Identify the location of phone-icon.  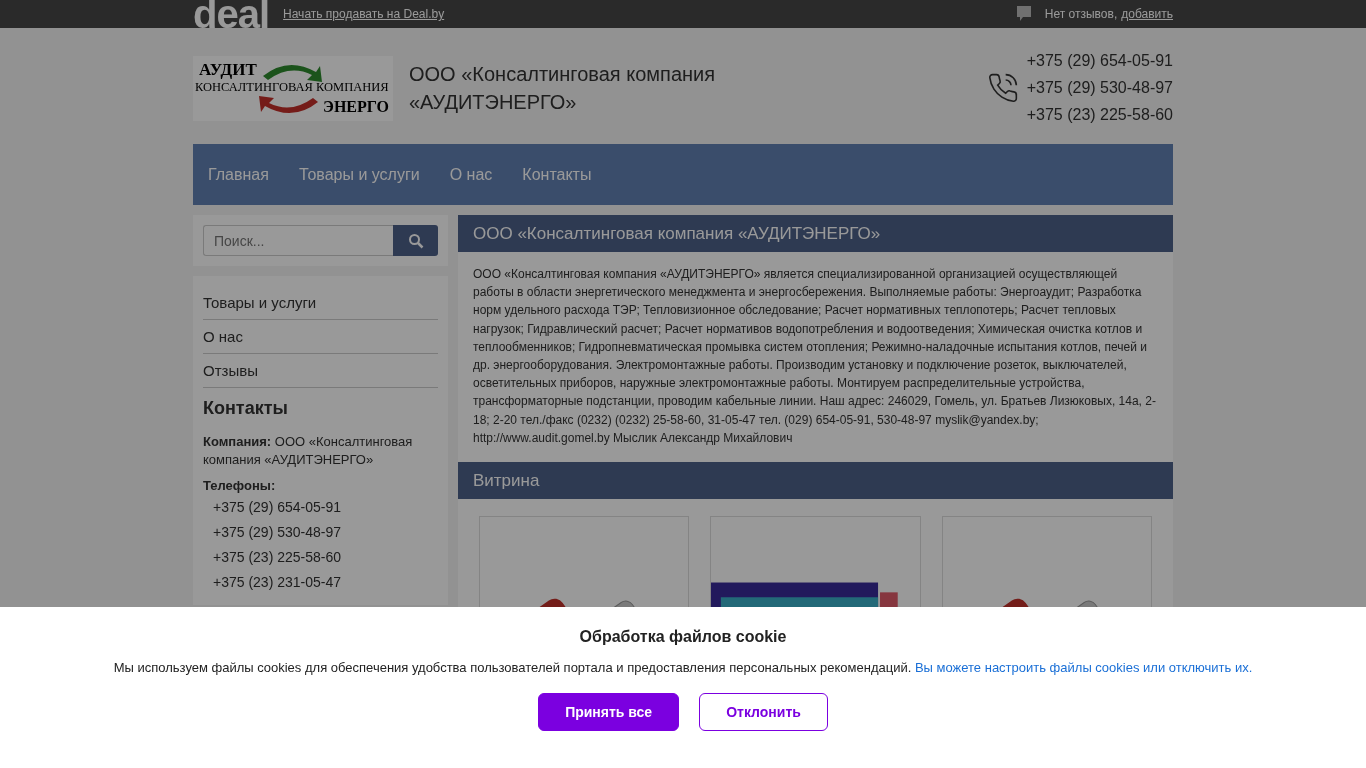
(1002, 88).